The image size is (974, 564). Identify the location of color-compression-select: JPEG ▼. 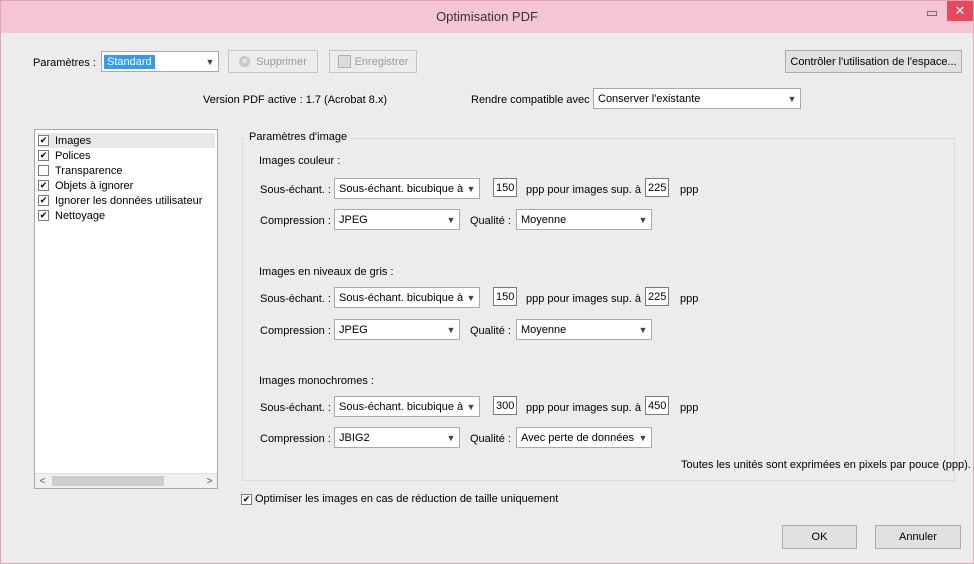
(397, 219).